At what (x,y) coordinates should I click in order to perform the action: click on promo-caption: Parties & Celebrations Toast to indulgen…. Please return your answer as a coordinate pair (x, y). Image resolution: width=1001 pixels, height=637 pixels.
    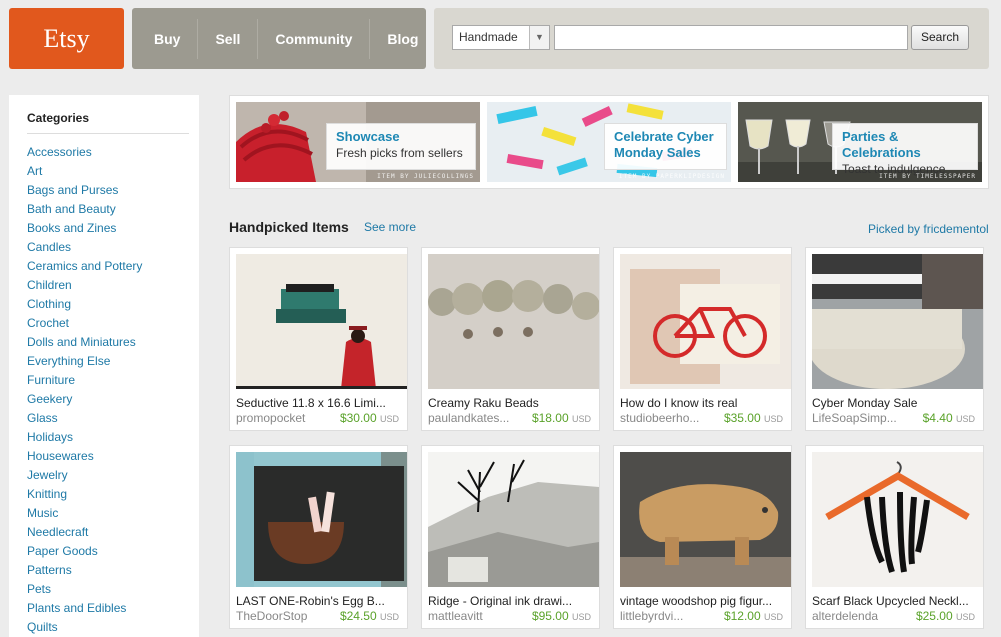
    Looking at the image, I should click on (905, 149).